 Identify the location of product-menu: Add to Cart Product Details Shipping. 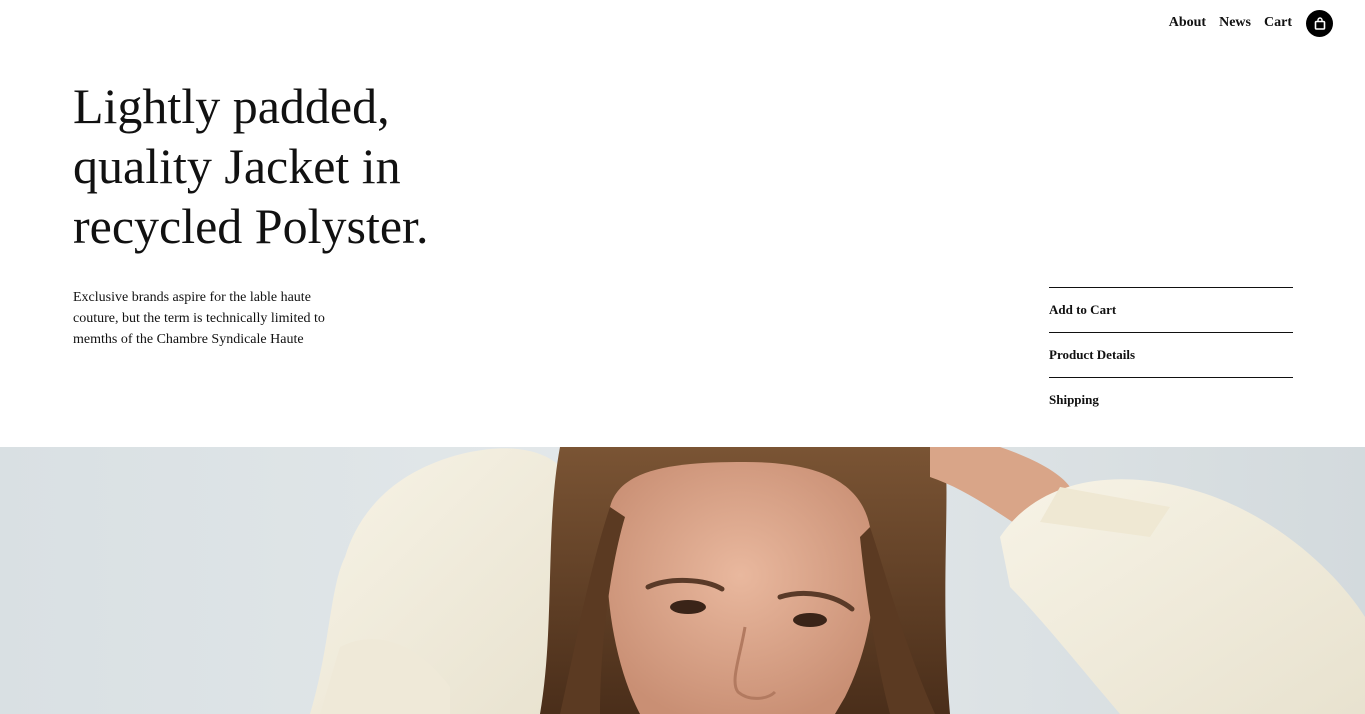
(1171, 354).